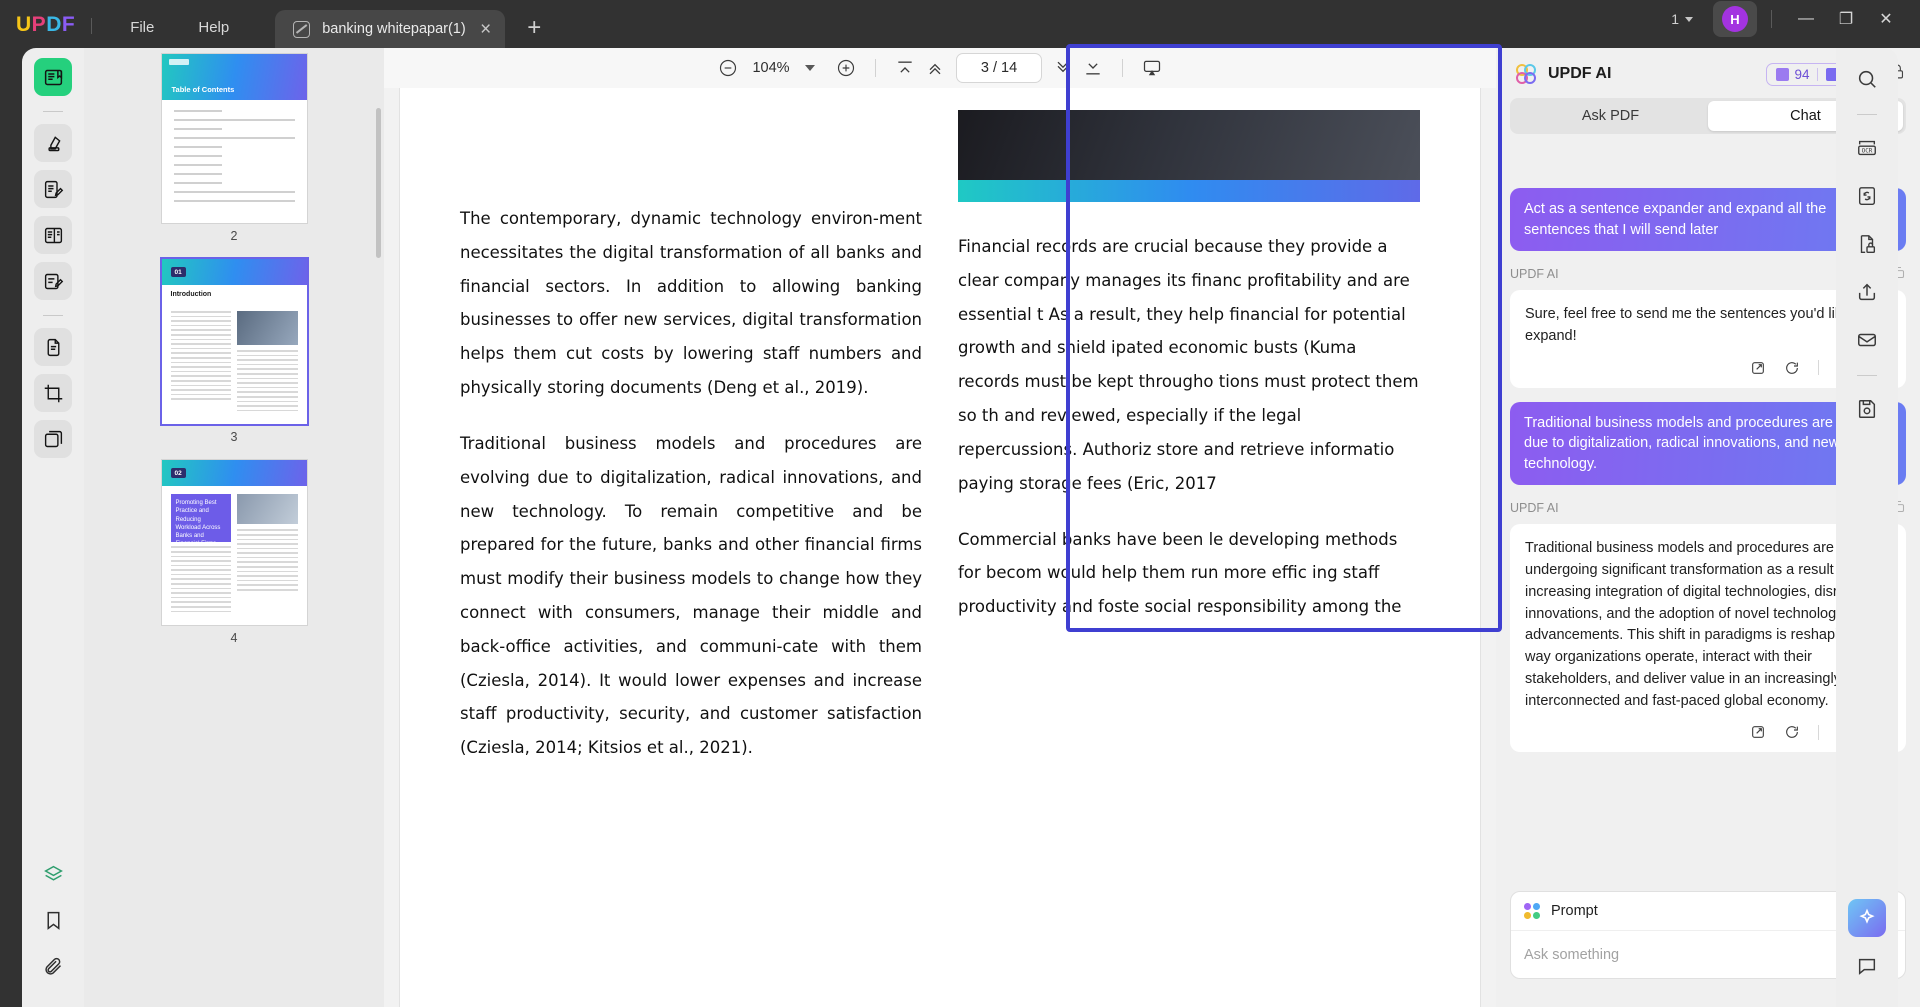 Image resolution: width=1920 pixels, height=1007 pixels. I want to click on prompt-icon, so click(1532, 911).